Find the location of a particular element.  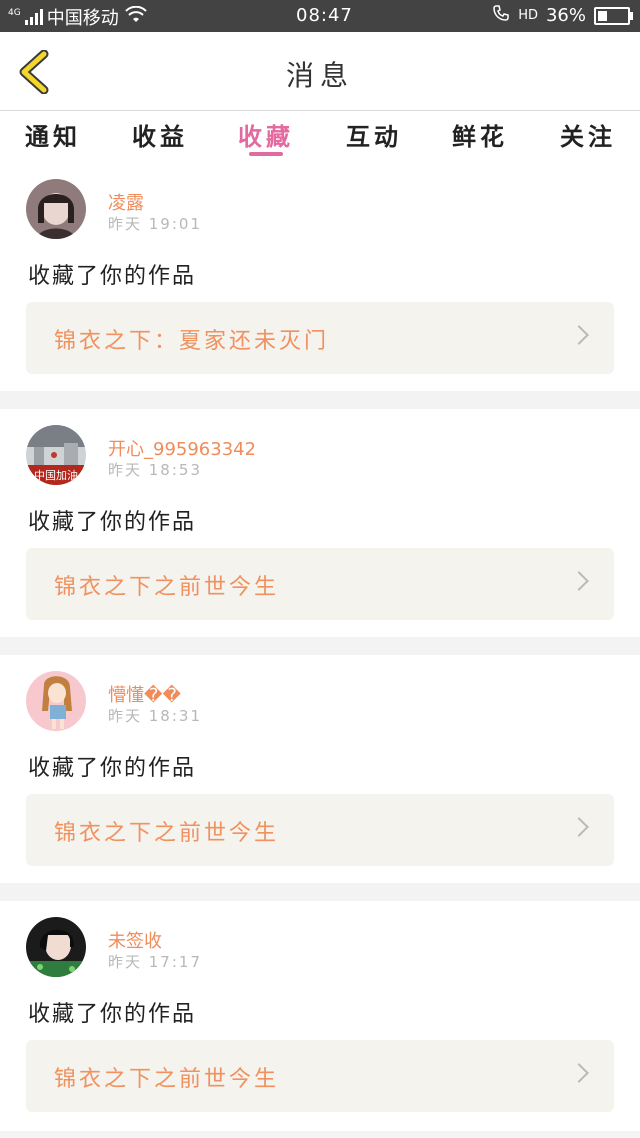

work-title: 锦衣之下：夏家还未灭门 is located at coordinates (192, 341).